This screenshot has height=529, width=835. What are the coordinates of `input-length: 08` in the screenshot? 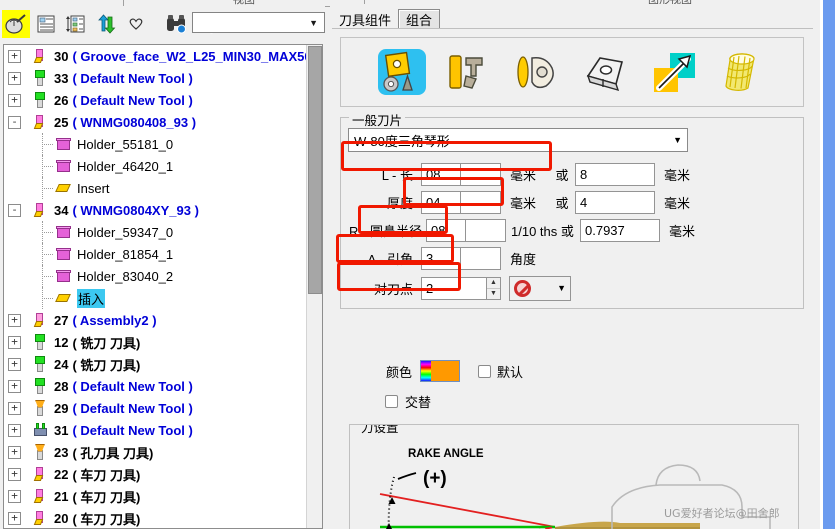 It's located at (441, 174).